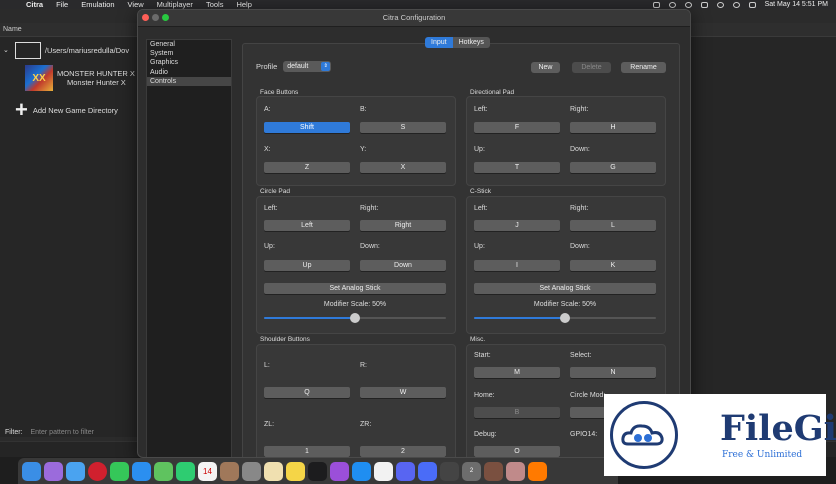  I want to click on cstick-set-analog-button: Set Analog Stick, so click(565, 288).